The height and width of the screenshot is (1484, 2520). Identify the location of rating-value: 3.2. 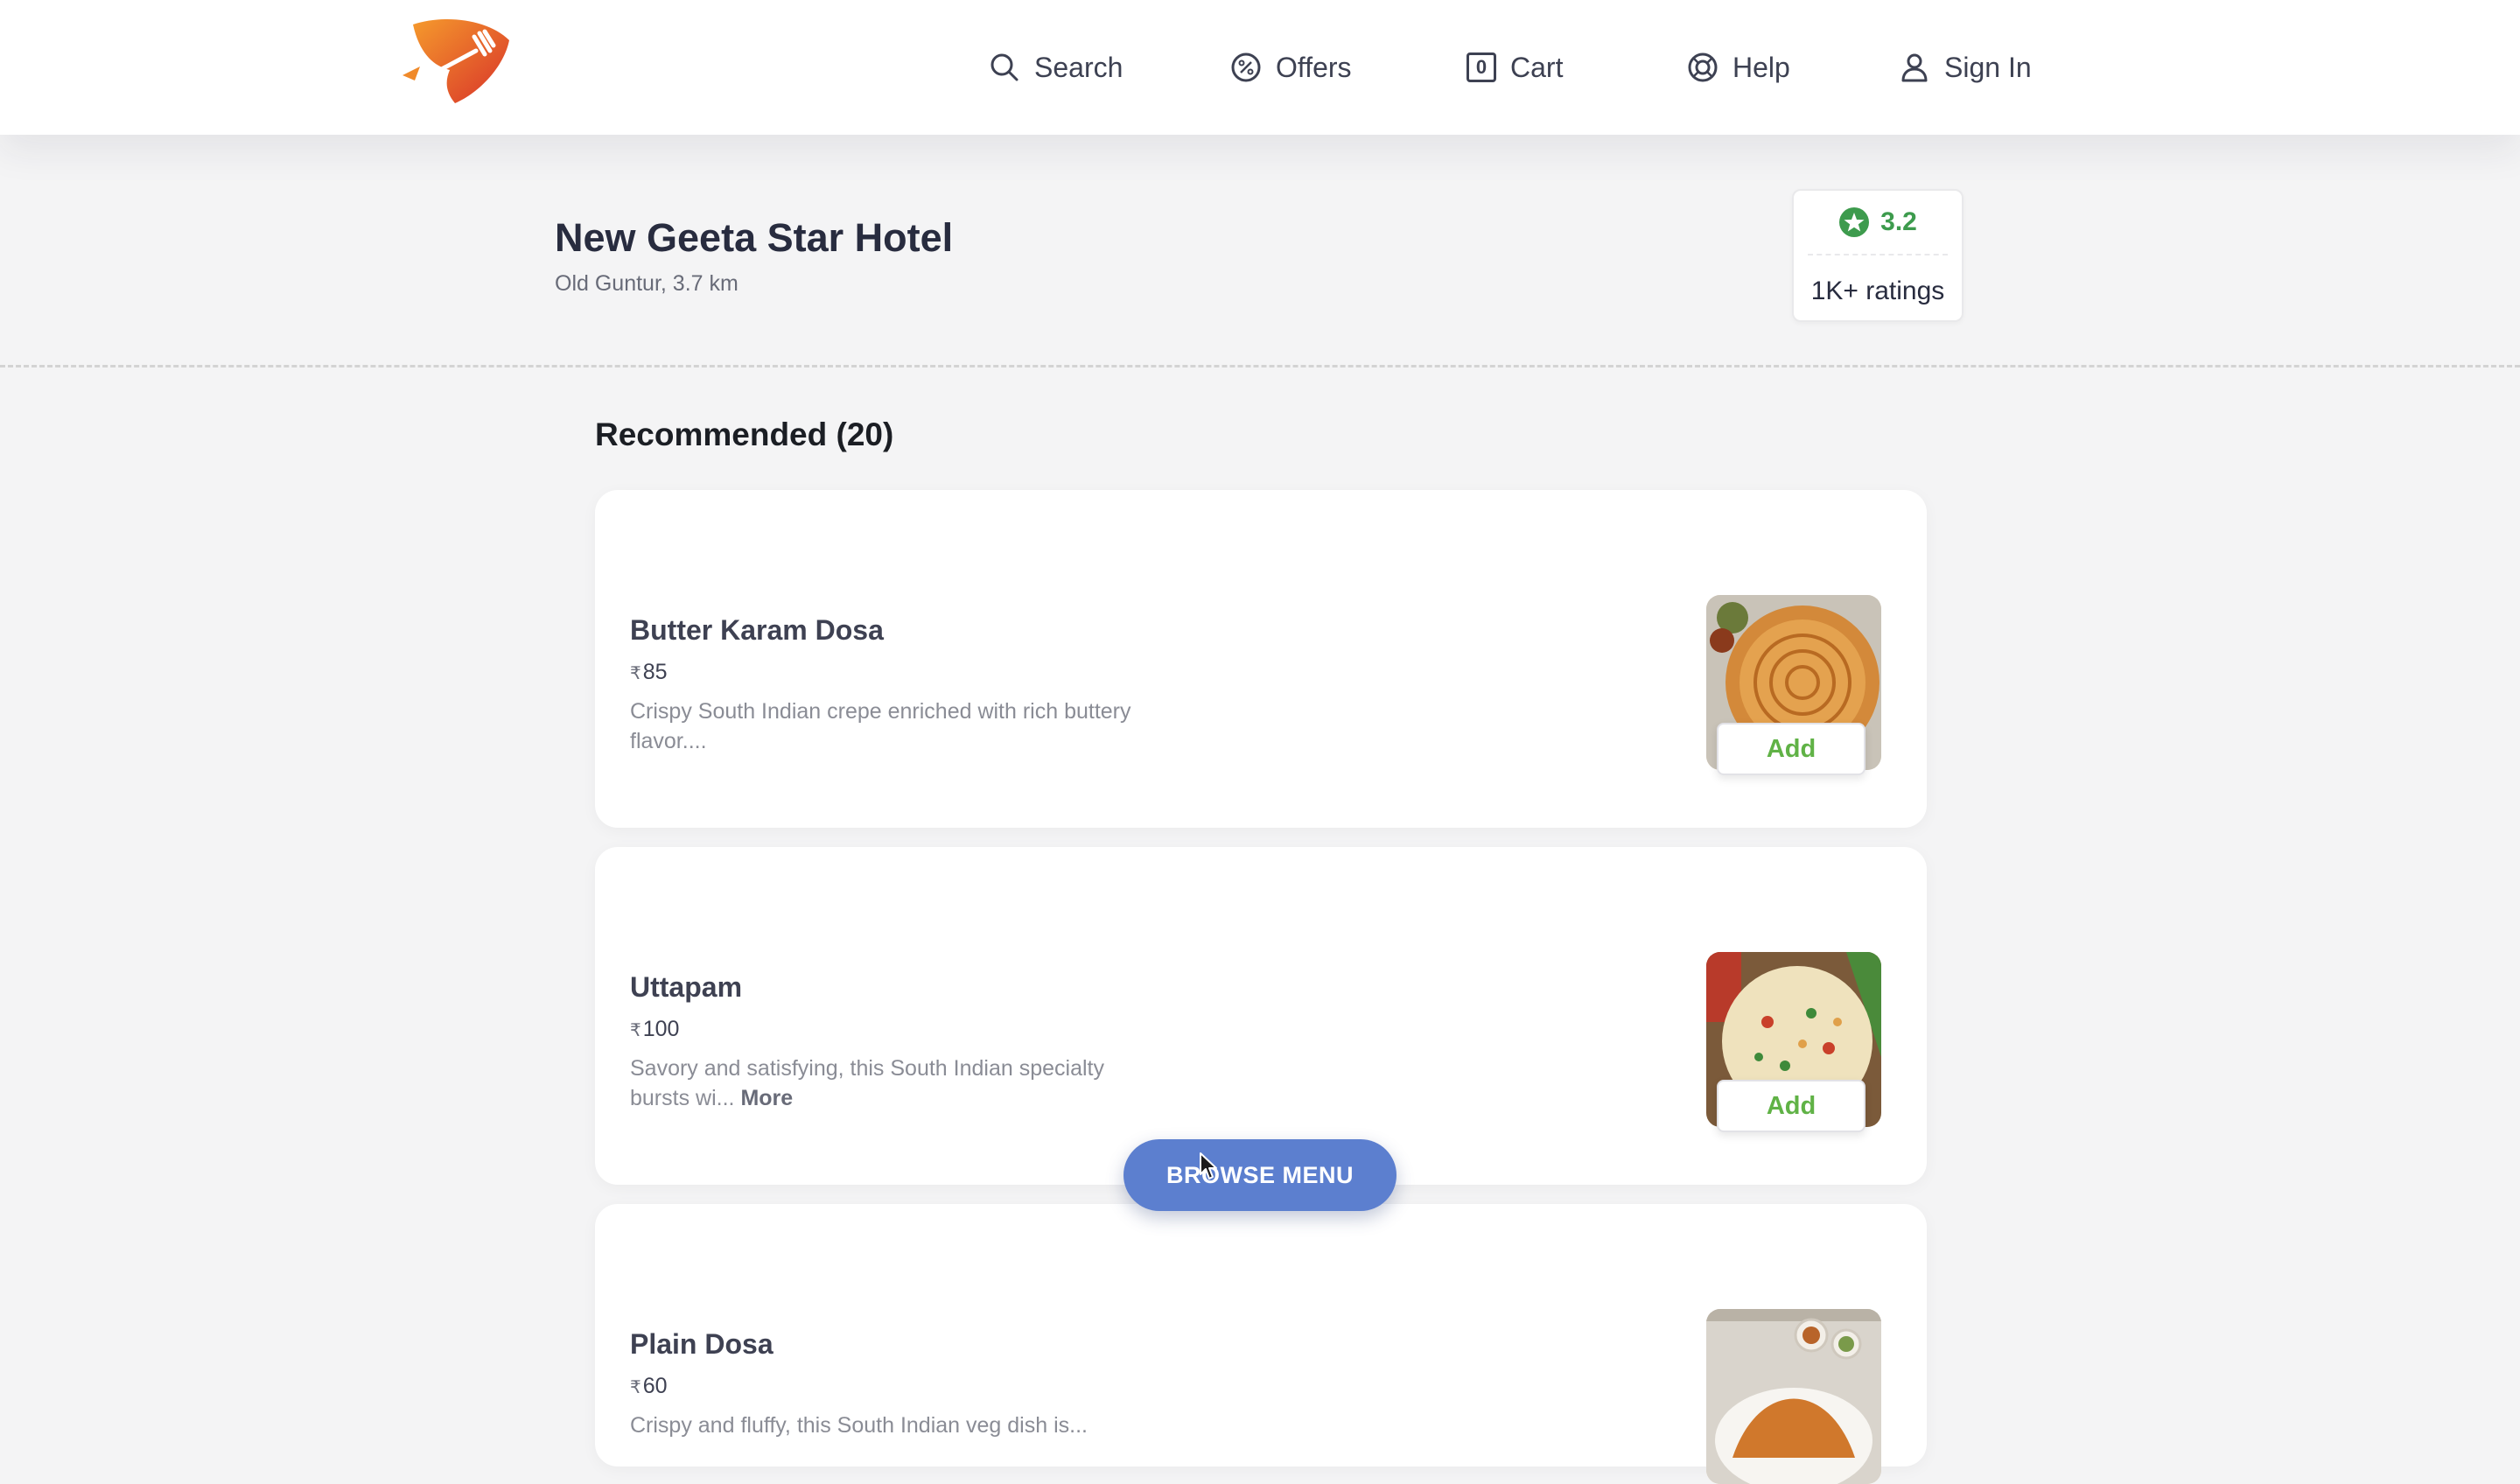
(1898, 221).